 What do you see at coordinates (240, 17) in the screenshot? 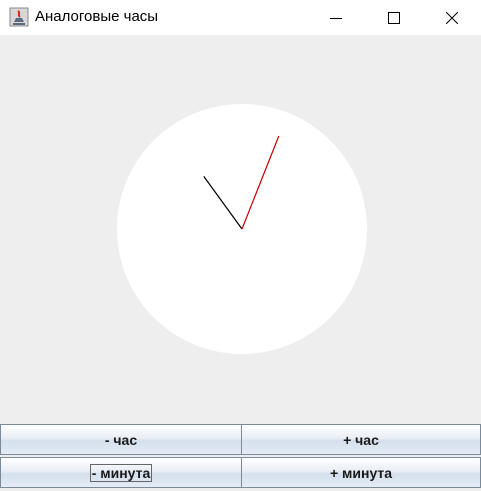
I see `title-bar: Аналоговые часы` at bounding box center [240, 17].